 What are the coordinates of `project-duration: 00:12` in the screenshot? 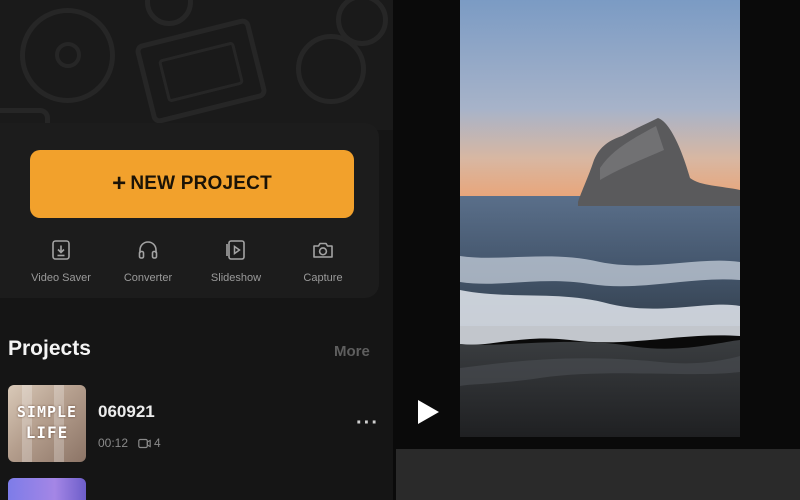 It's located at (113, 443).